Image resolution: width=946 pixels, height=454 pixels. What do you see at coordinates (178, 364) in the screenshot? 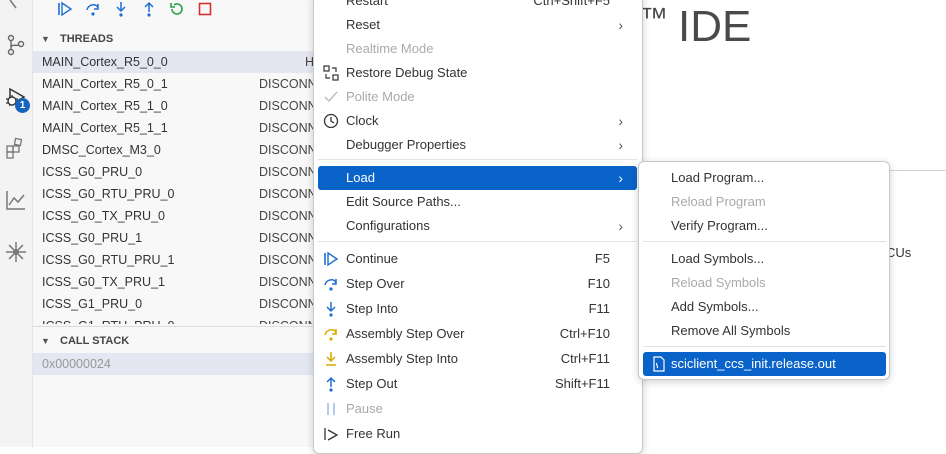
I see `call-stack-frame: 0x00000024` at bounding box center [178, 364].